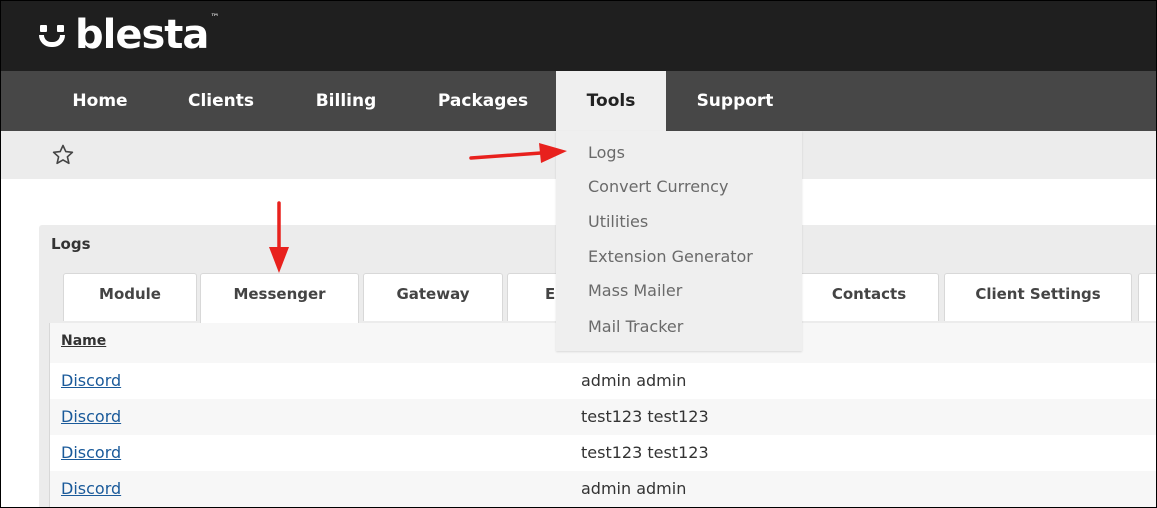 The height and width of the screenshot is (508, 1157). I want to click on arrow-to-messenger-icon, so click(279, 237).